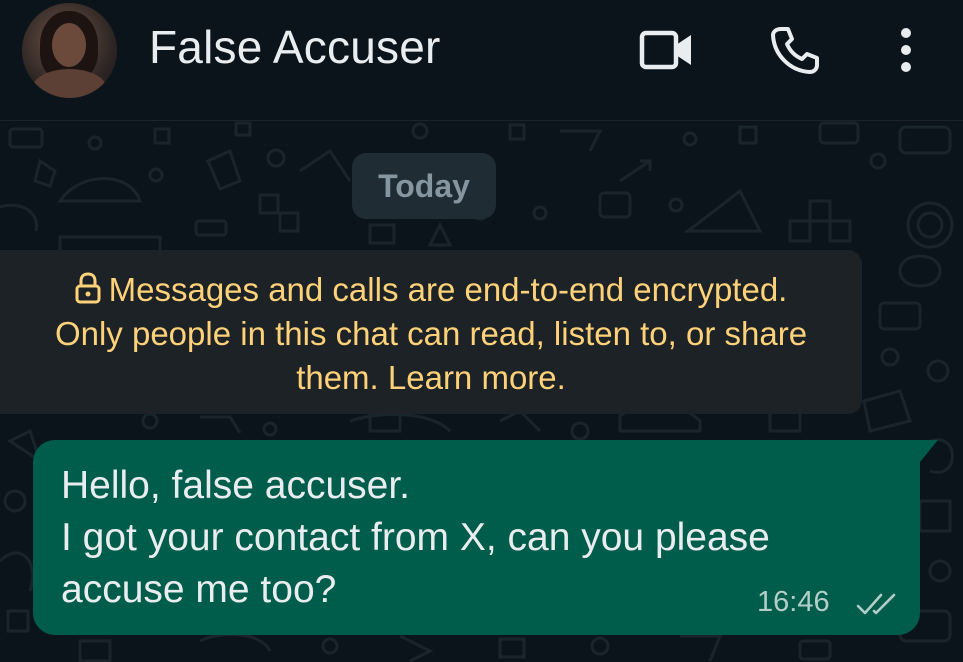 The width and height of the screenshot is (963, 662). I want to click on date-separator: Today, so click(424, 186).